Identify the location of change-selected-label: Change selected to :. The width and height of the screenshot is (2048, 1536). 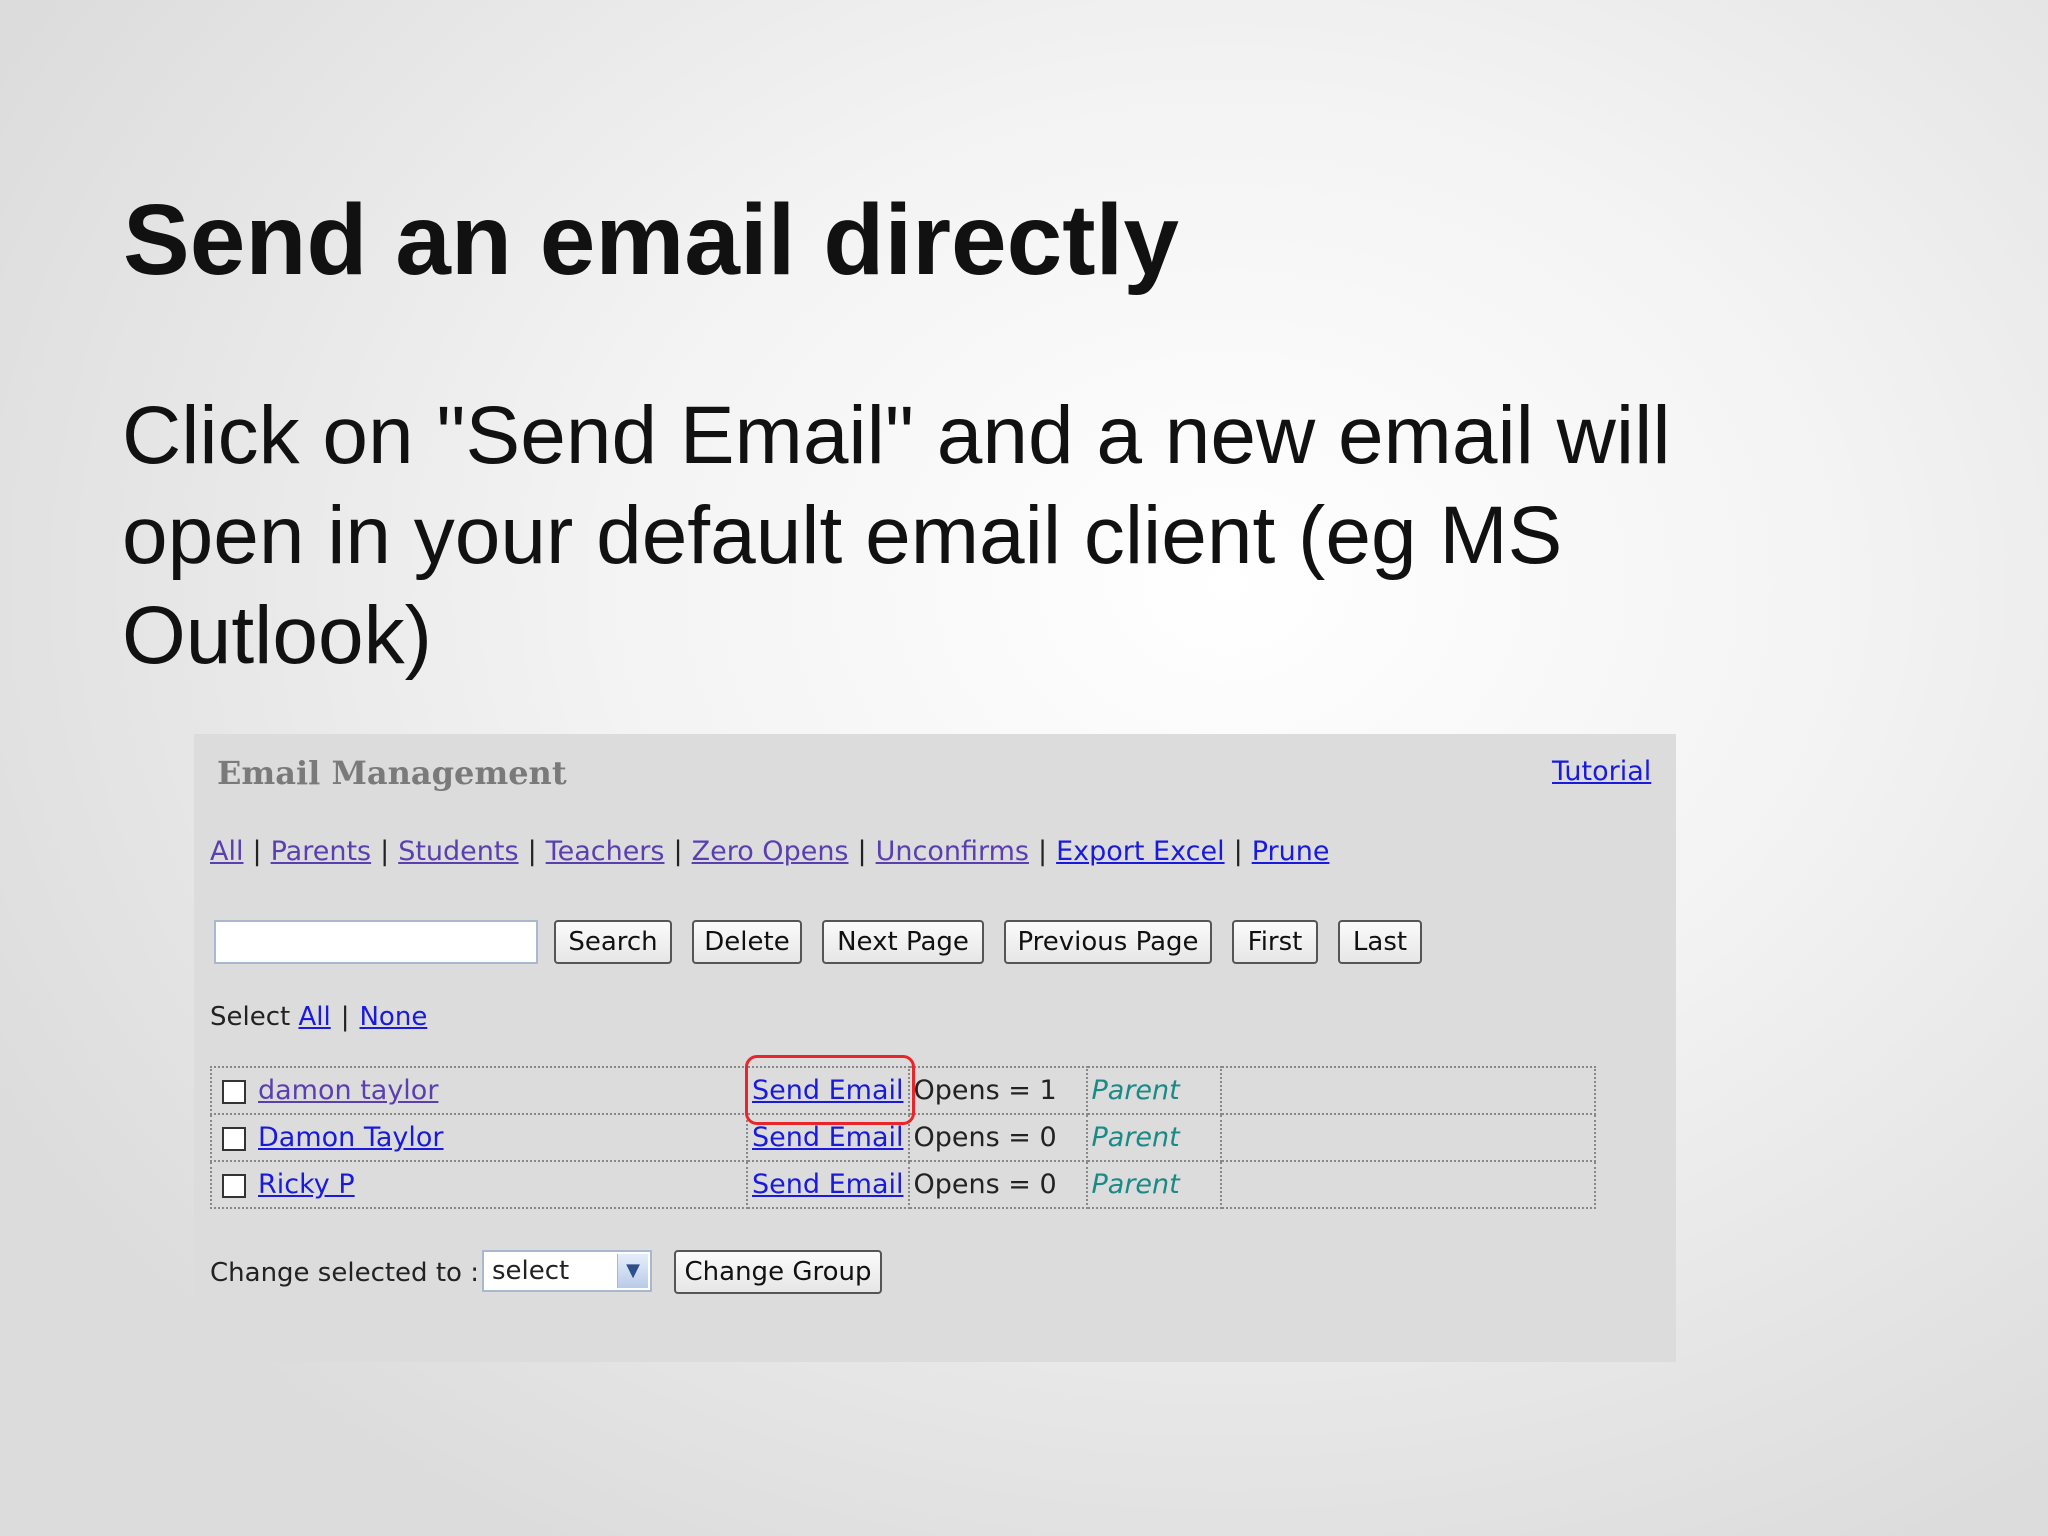
(344, 1273).